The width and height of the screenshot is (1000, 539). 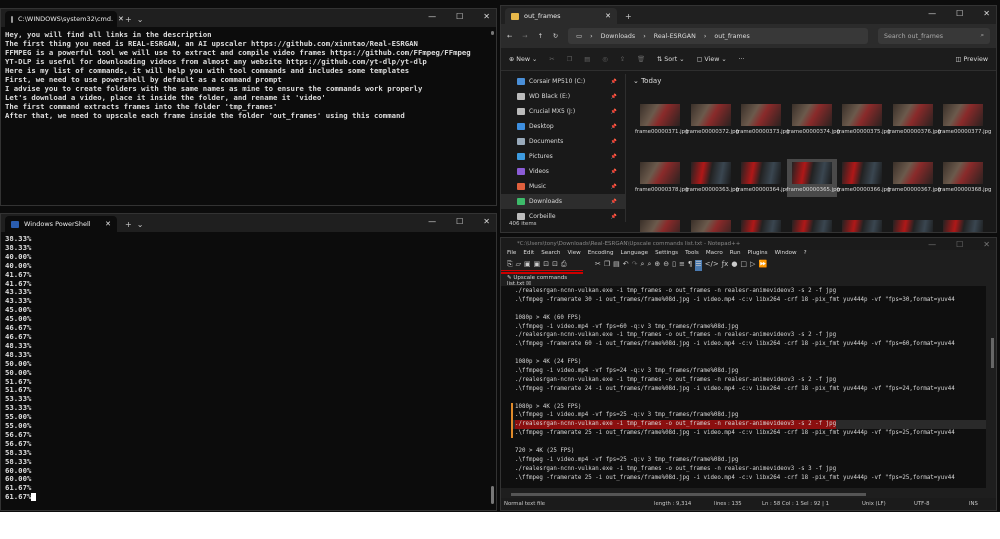 I want to click on print-icon: ⎙, so click(x=564, y=265).